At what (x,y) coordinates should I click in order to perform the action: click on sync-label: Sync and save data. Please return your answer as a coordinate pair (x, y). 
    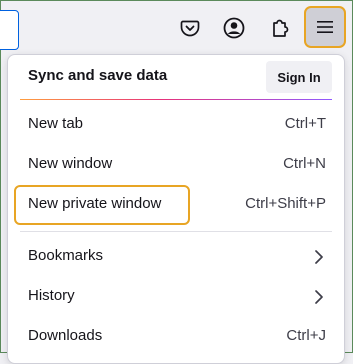
    Looking at the image, I should click on (98, 75).